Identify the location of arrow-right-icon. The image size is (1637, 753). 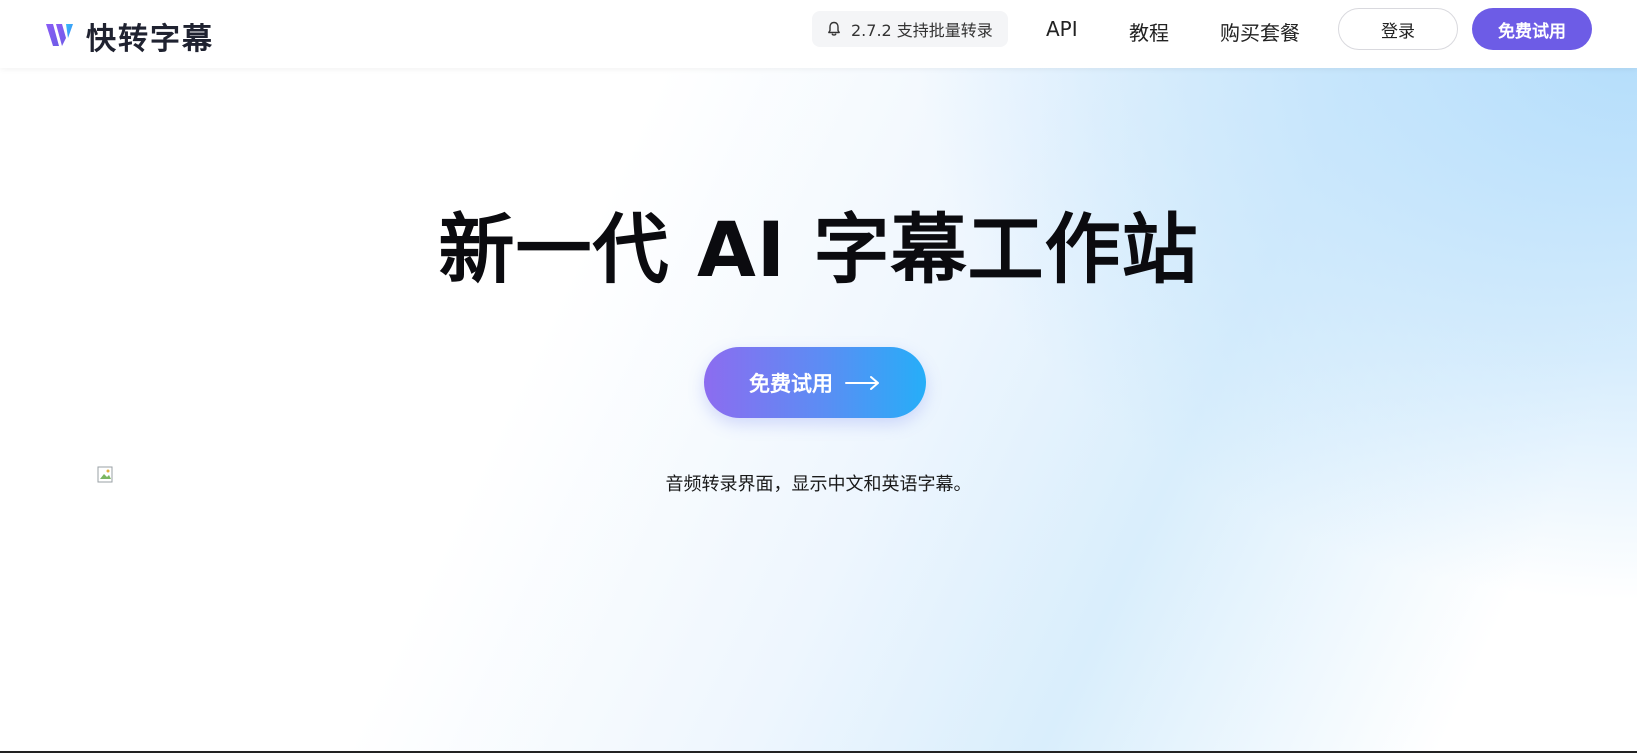
(862, 382).